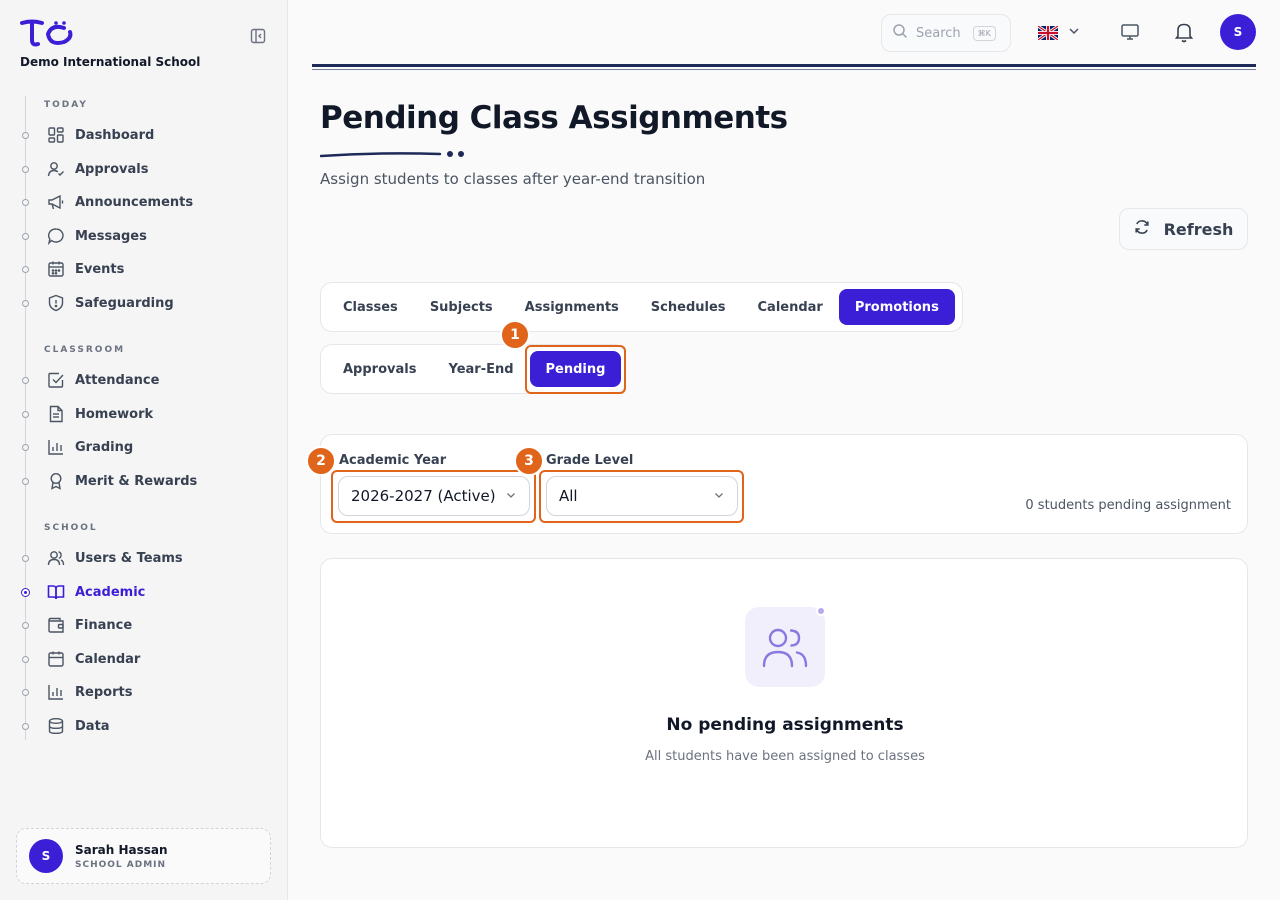 The image size is (1280, 900). I want to click on sidebar-item-approvals: Approvals, so click(156, 169).